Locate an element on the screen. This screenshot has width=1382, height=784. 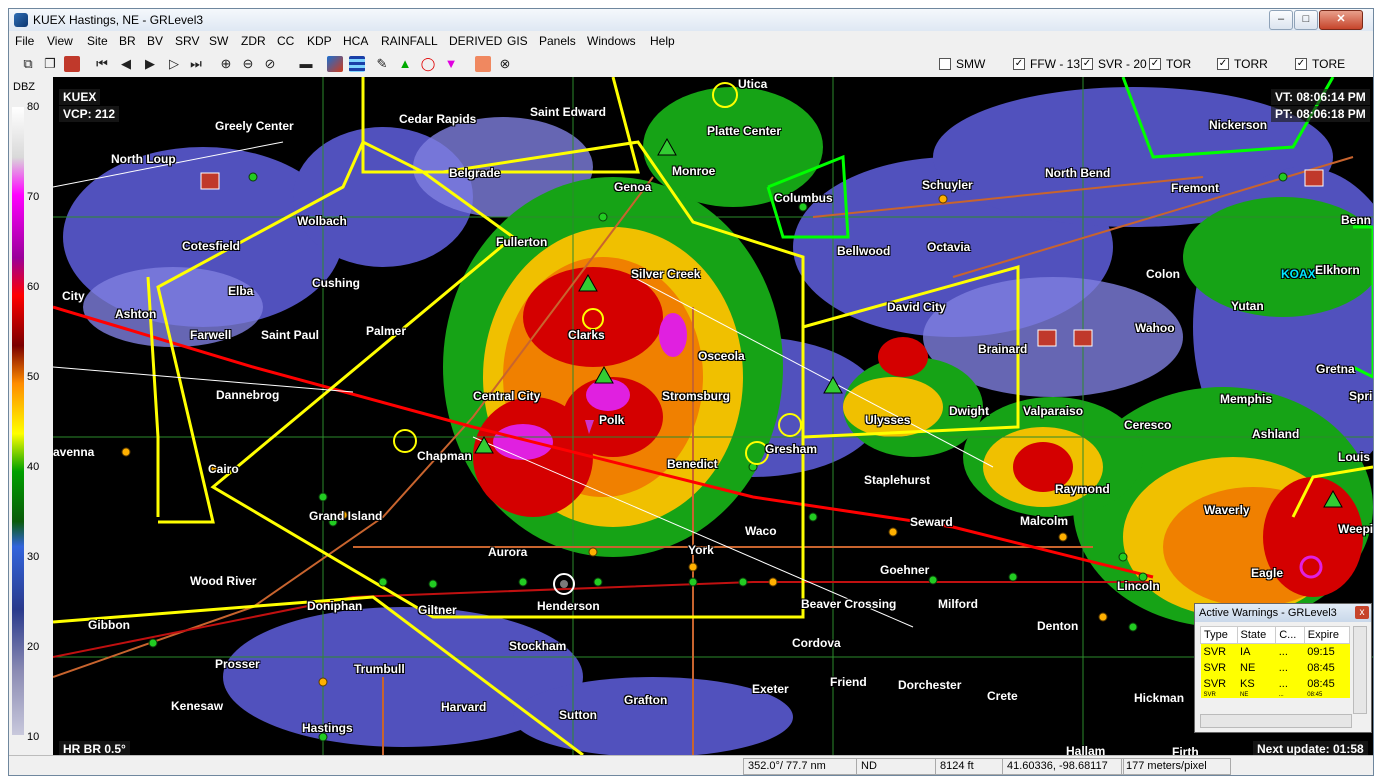
city-label: Hallam is located at coordinates (1086, 749).